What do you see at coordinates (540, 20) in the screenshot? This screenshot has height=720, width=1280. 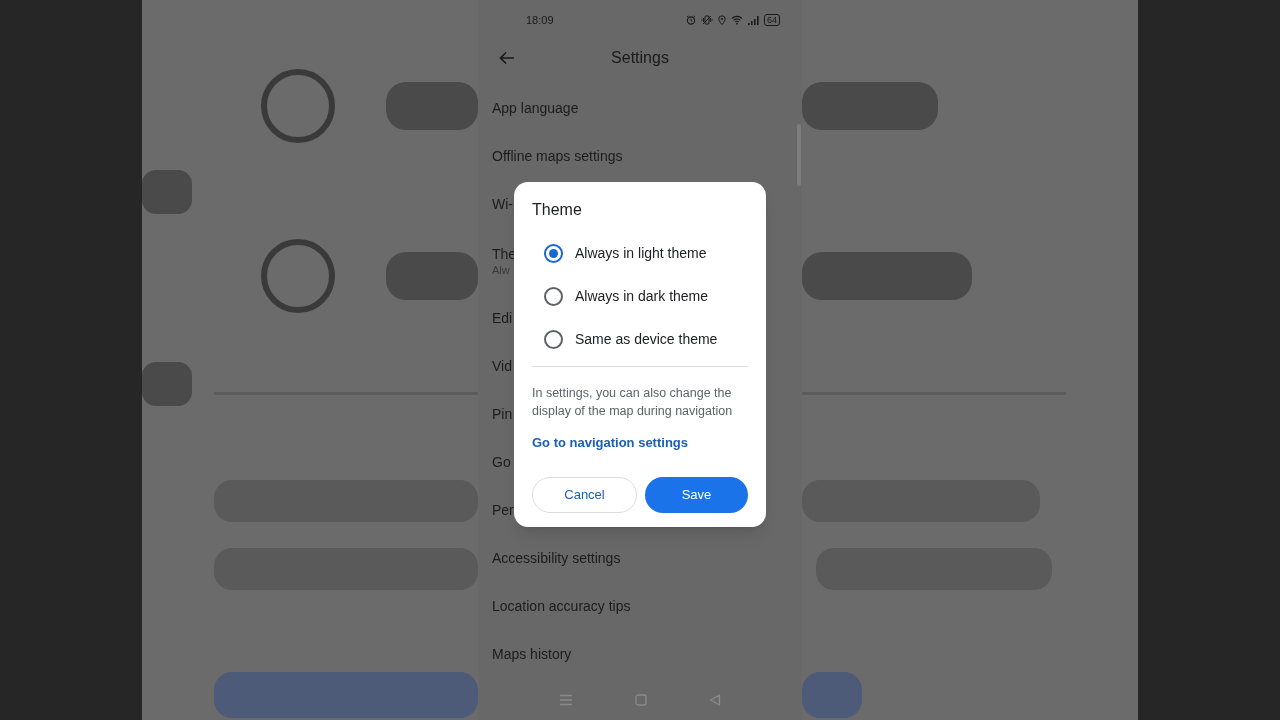 I see `status-time: 18:09` at bounding box center [540, 20].